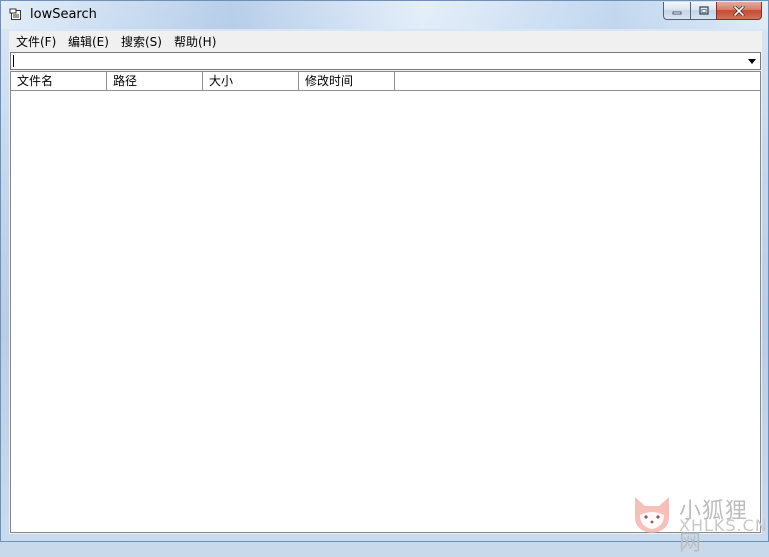 The image size is (769, 557). I want to click on chevron-down-icon, so click(751, 61).